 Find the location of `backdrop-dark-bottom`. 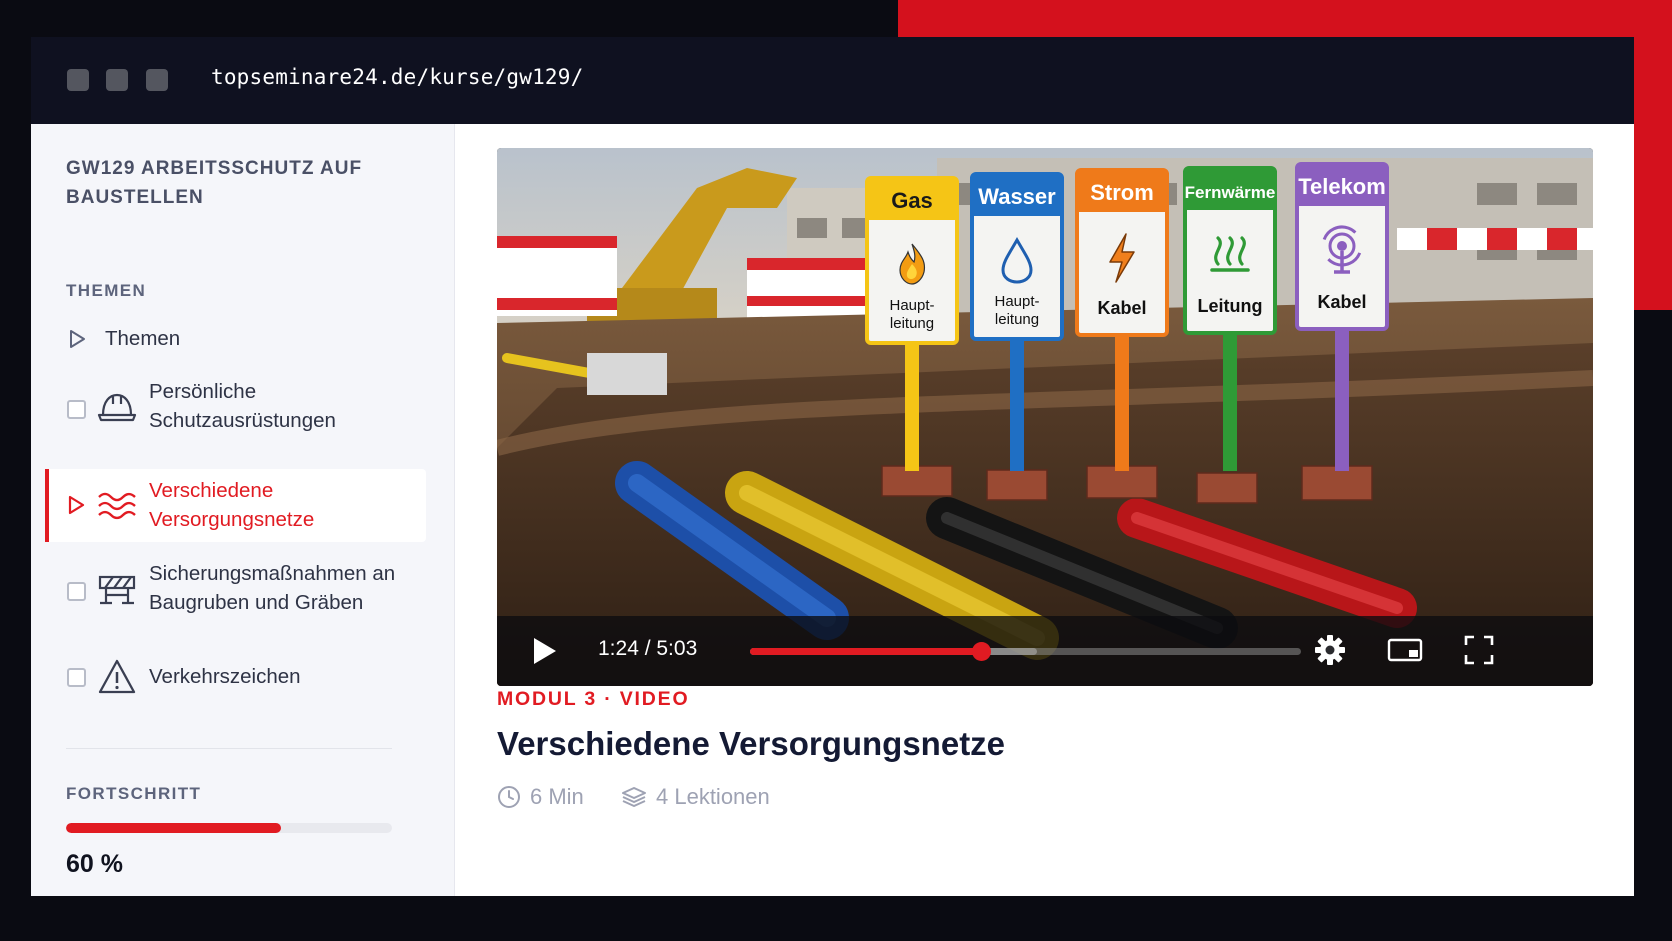

backdrop-dark-bottom is located at coordinates (237, 918).